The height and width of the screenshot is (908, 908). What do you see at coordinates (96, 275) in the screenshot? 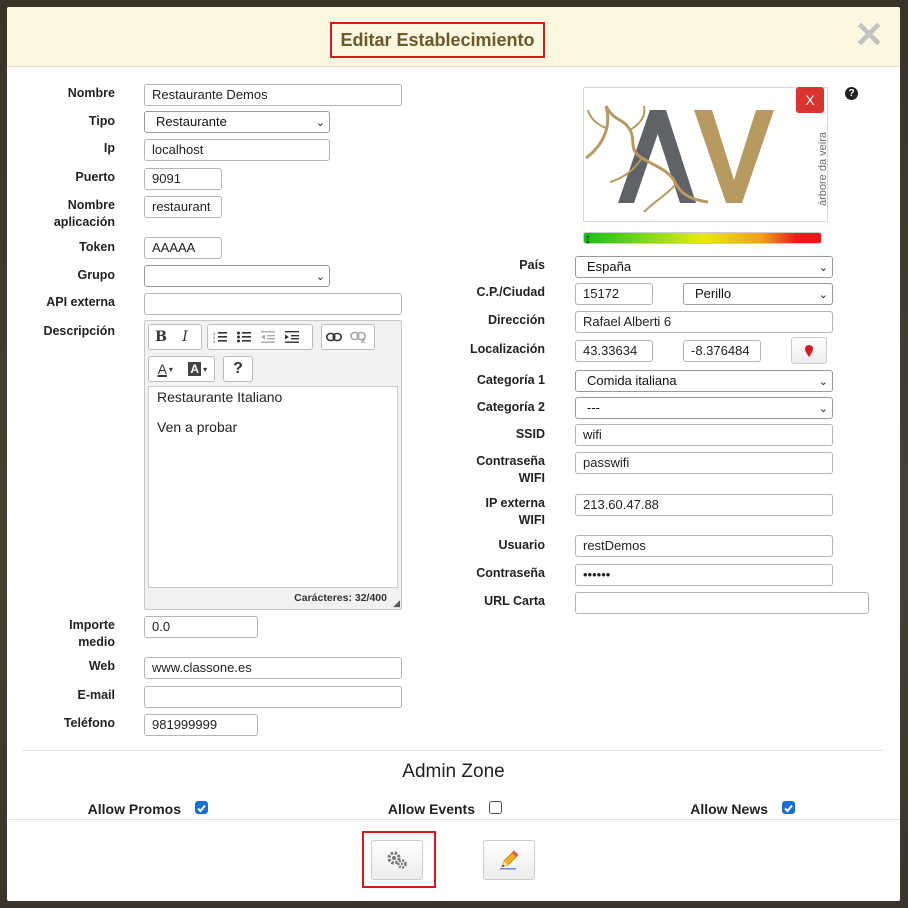
I see `grupo-label: Grupo` at bounding box center [96, 275].